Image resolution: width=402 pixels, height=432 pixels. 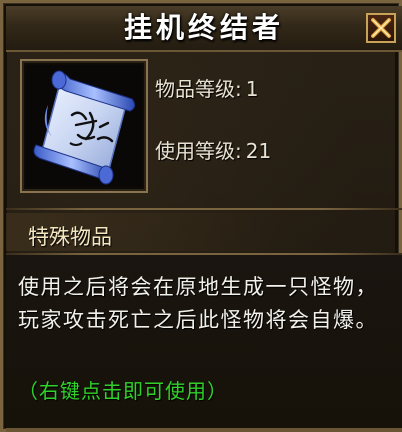 I want to click on divider-top, so click(x=204, y=209).